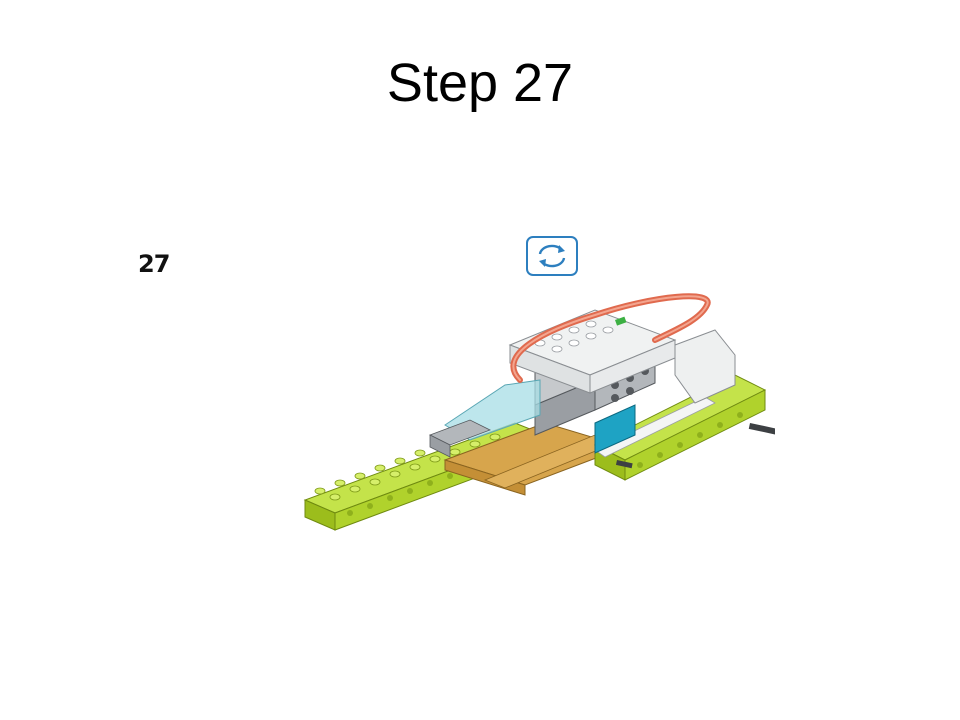  I want to click on rotate-model-icon, so click(552, 256).